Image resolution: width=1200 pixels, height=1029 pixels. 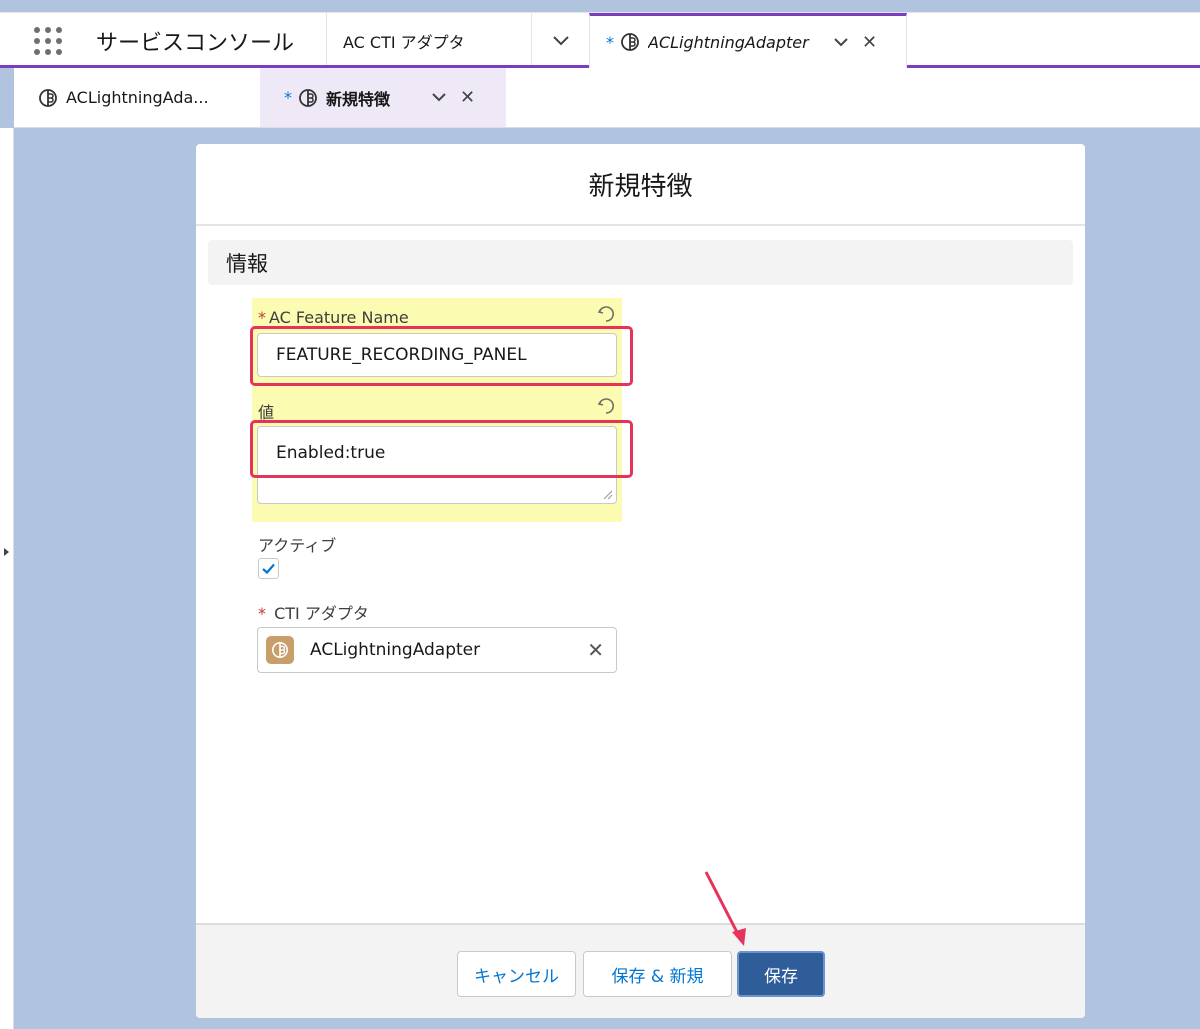 I want to click on modal-title: 新規特徴, so click(x=640, y=185).